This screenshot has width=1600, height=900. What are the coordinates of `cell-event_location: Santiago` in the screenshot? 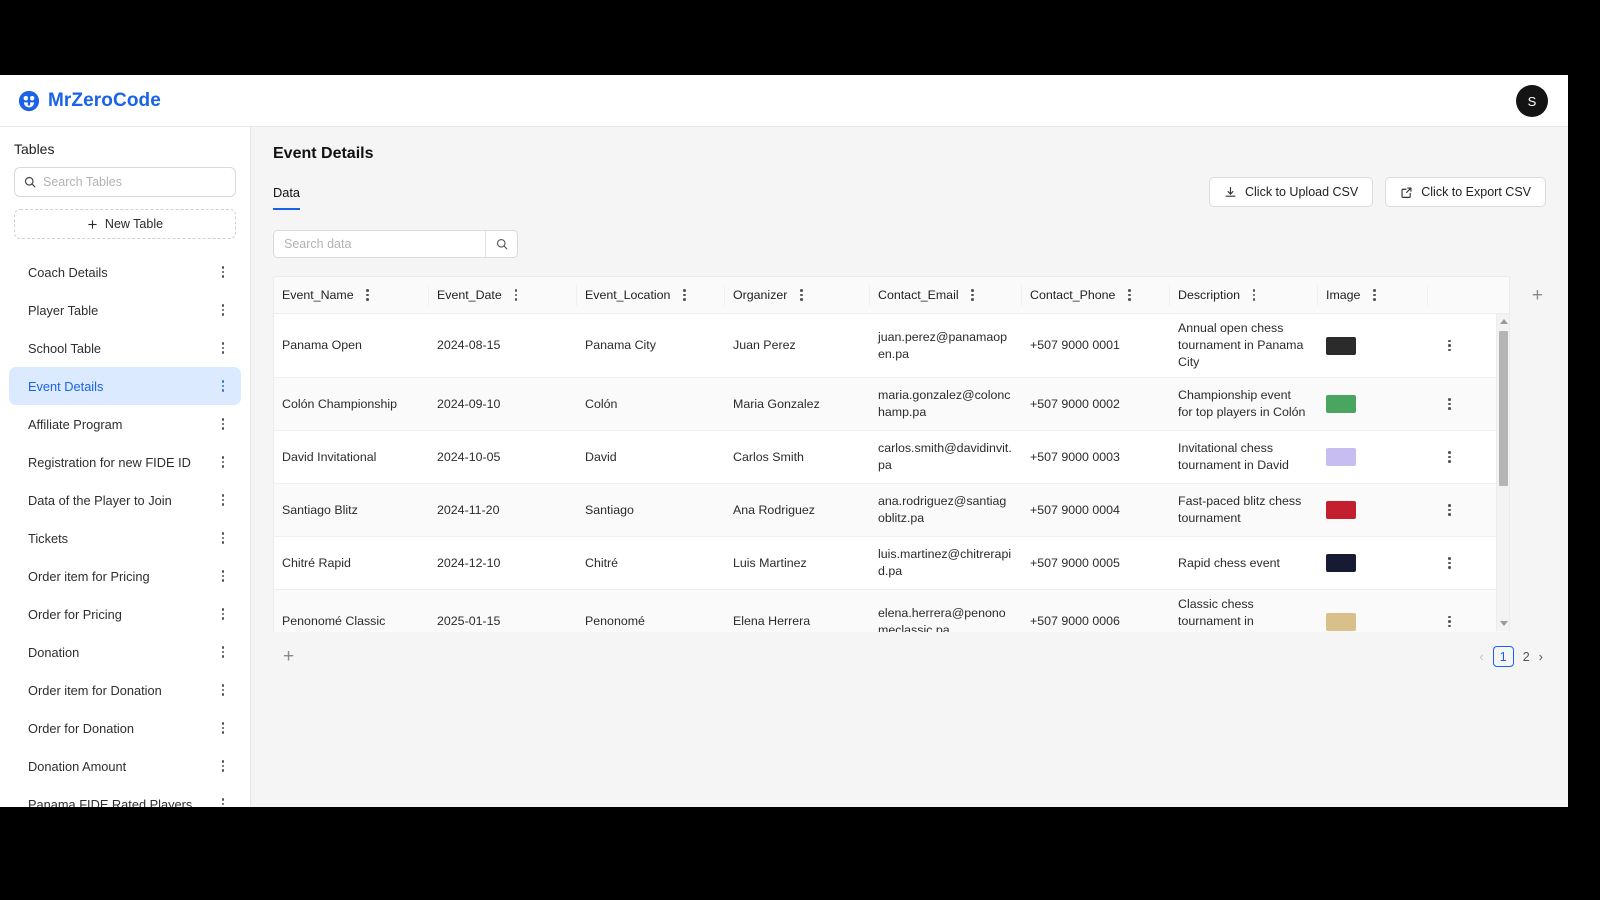 It's located at (651, 510).